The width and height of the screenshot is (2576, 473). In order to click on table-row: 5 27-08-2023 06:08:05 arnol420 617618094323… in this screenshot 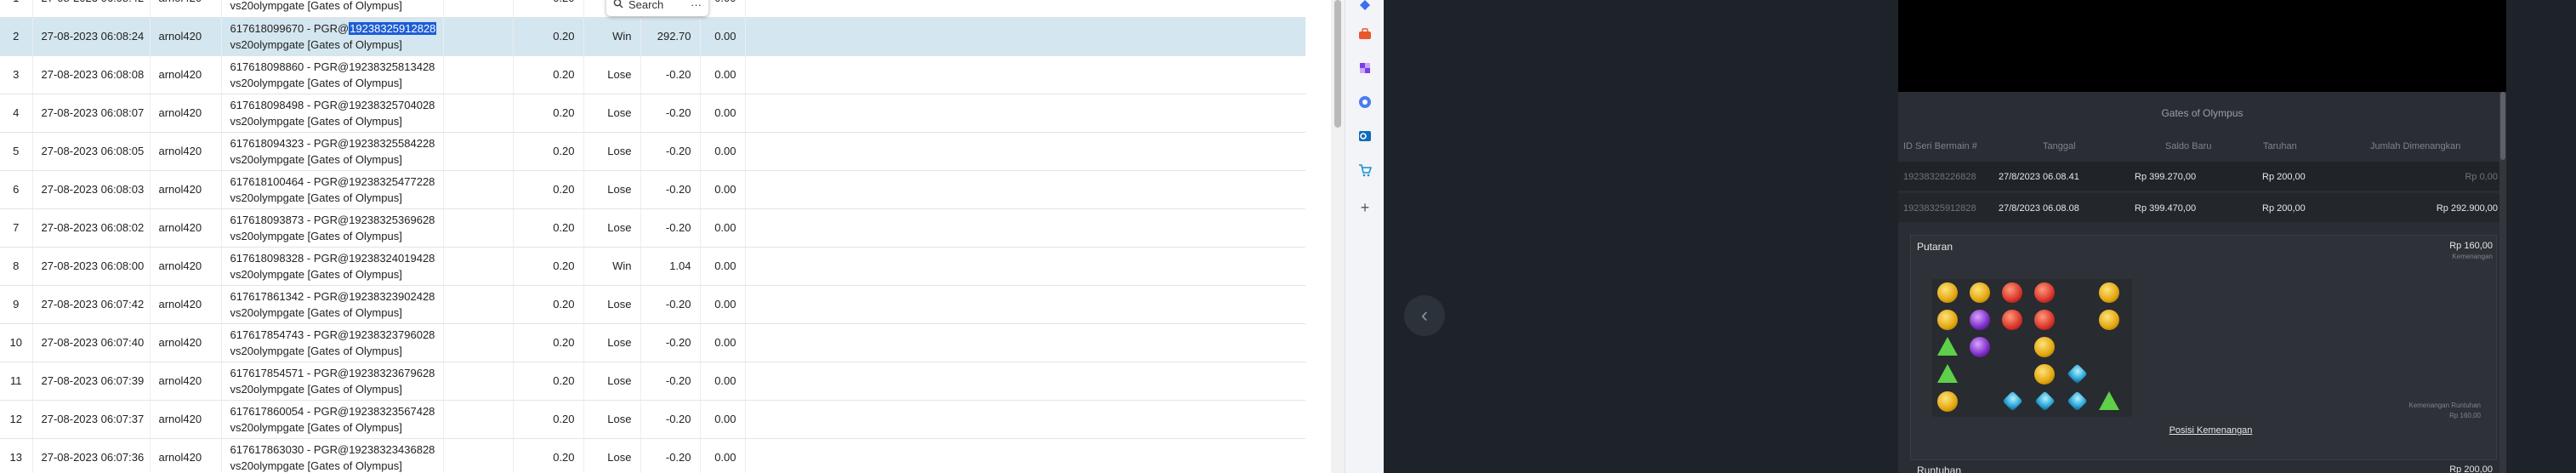, I will do `click(652, 151)`.